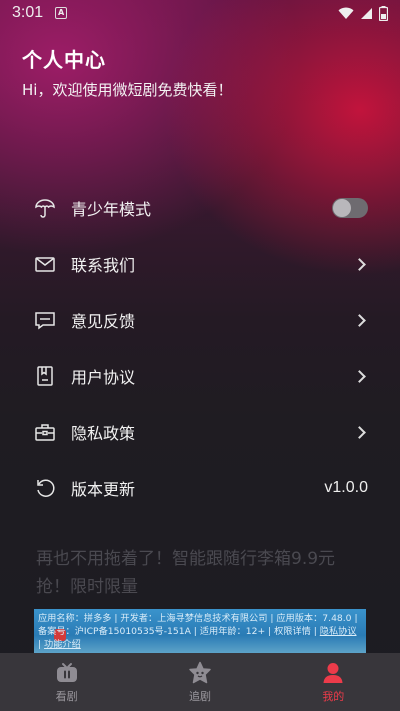 Image resolution: width=400 pixels, height=711 pixels. What do you see at coordinates (127, 72) in the screenshot?
I see `page-header: 个人中心 Hi，欢迎使用微短剧免费快看！` at bounding box center [127, 72].